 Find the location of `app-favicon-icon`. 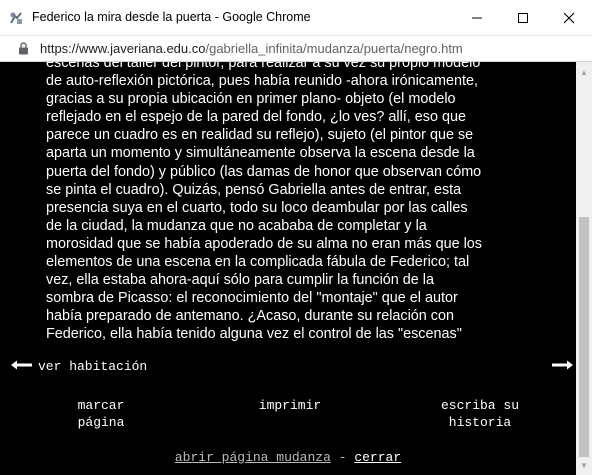

app-favicon-icon is located at coordinates (16, 18).